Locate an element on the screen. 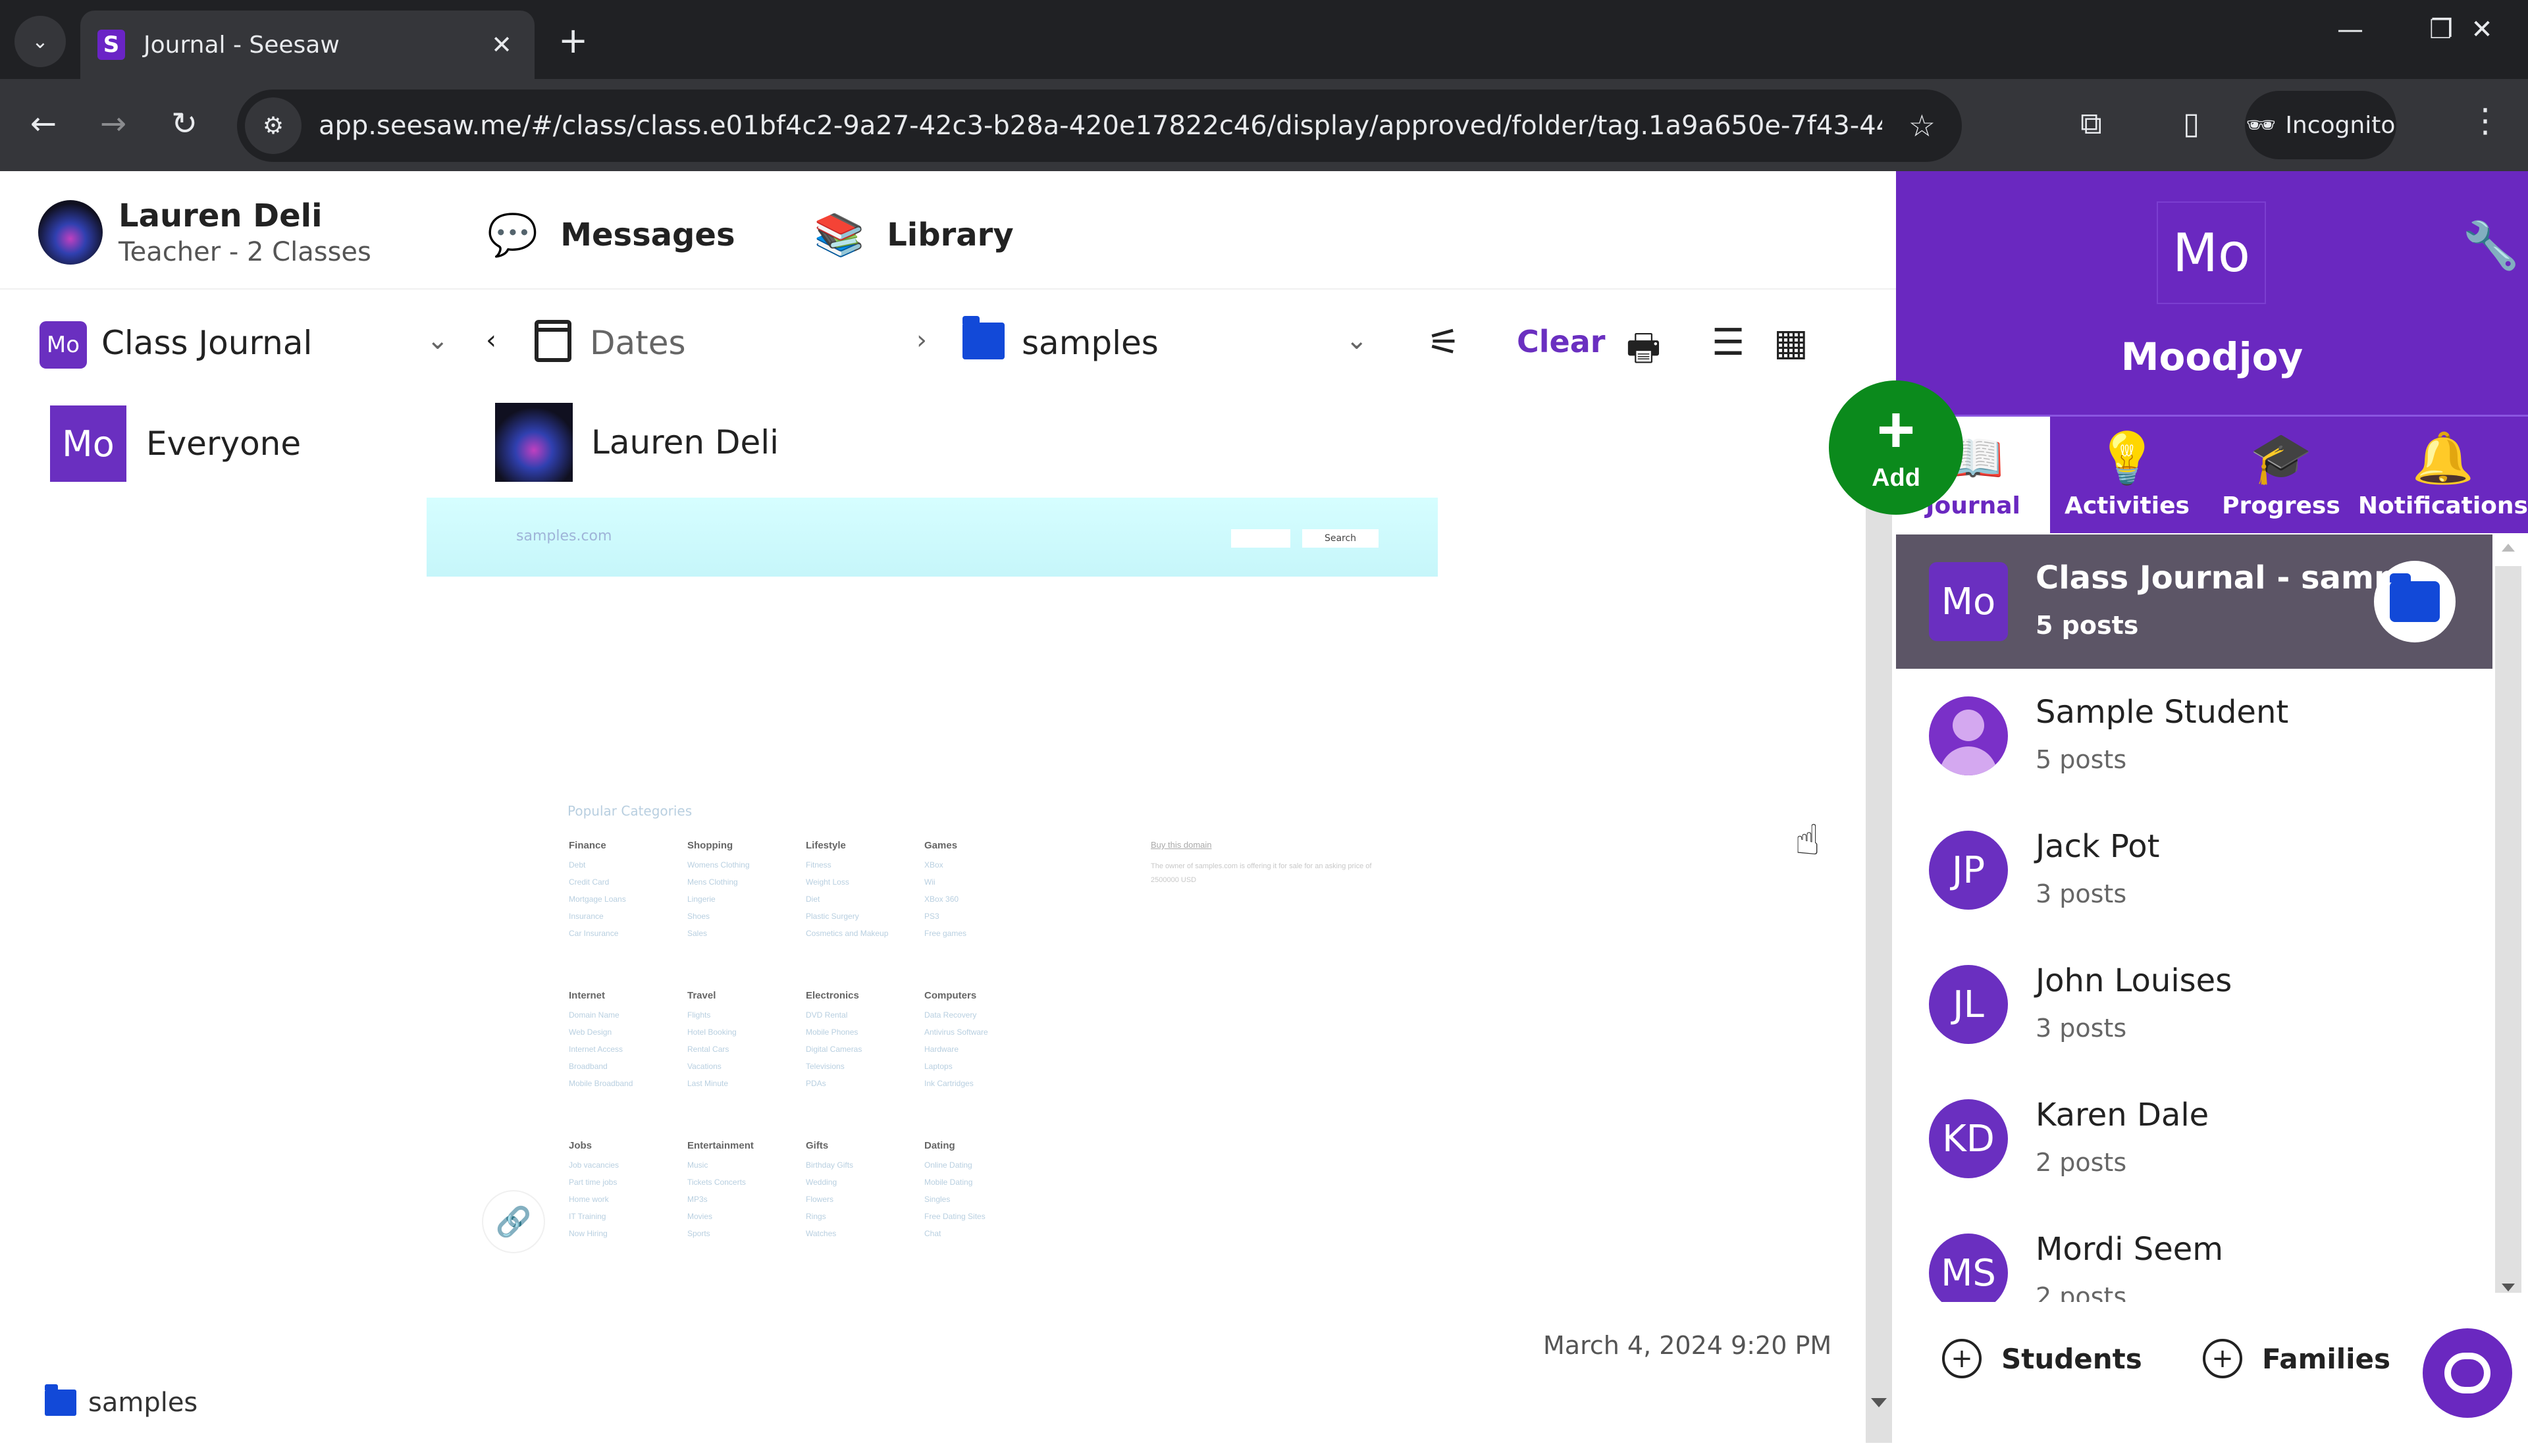  feed-scroll-down is located at coordinates (1879, 1402).